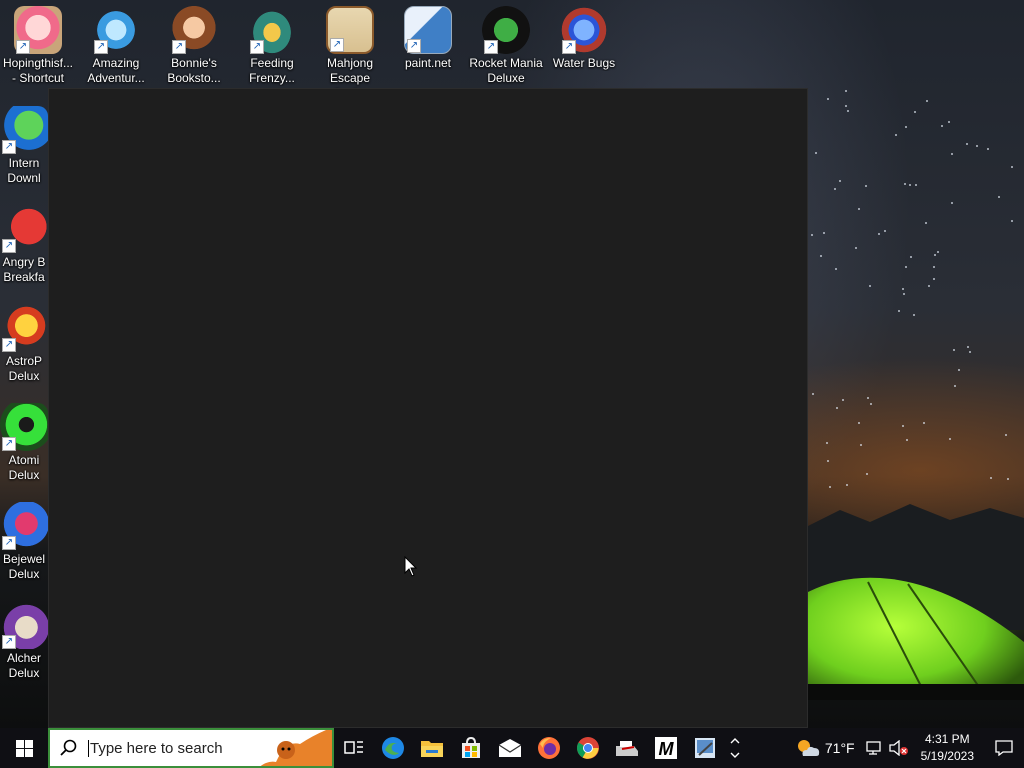 The width and height of the screenshot is (1024, 768). I want to click on task-view-icon, so click(353, 747).